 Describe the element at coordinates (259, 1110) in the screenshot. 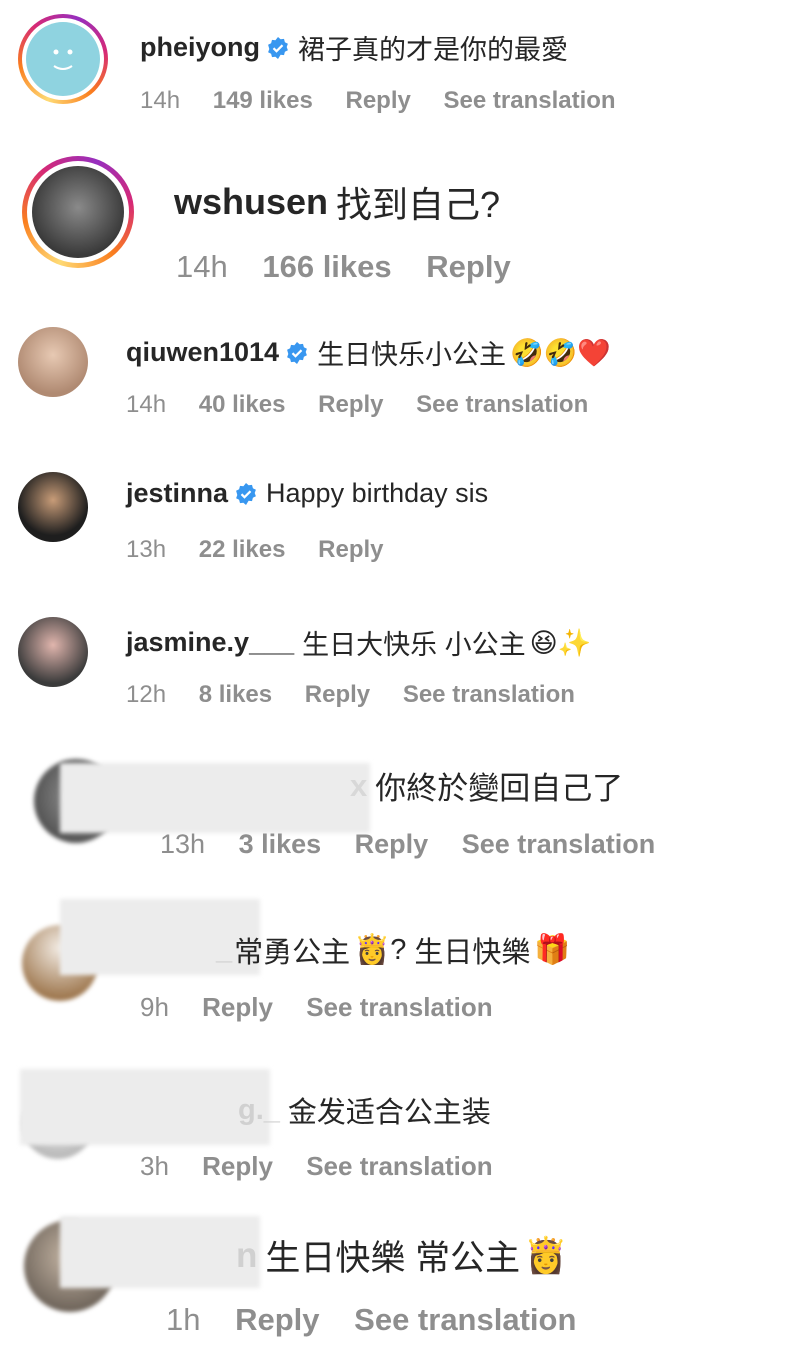

I see `username: g._` at that location.